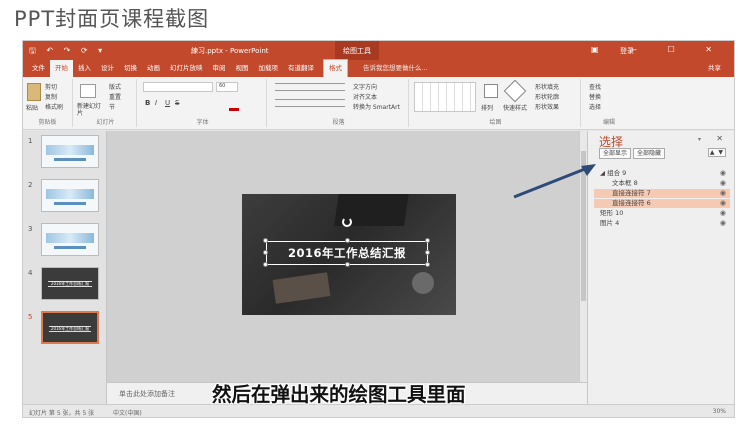 The image size is (750, 432). Describe the element at coordinates (130, 68) in the screenshot. I see `tab-transitions: 切换` at that location.